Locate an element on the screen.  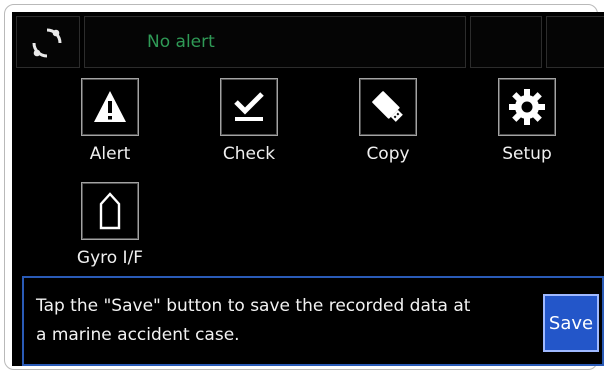
menu-item-check: Check is located at coordinates (249, 121).